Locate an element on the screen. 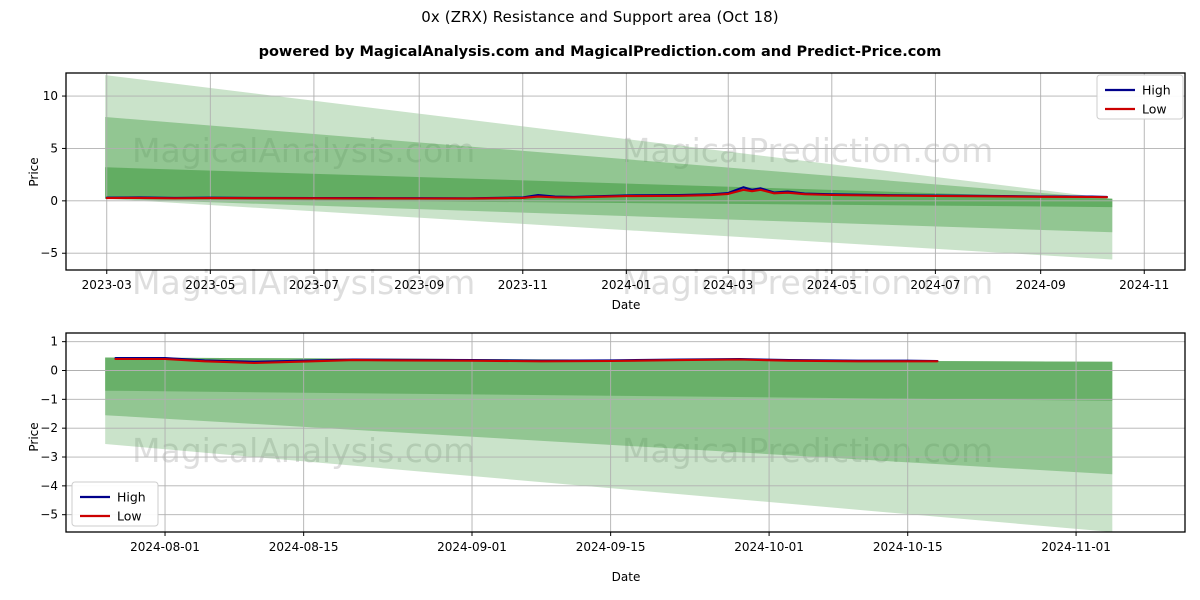 This screenshot has height=600, width=1200. y-tick-label: −4 is located at coordinates (49, 486).